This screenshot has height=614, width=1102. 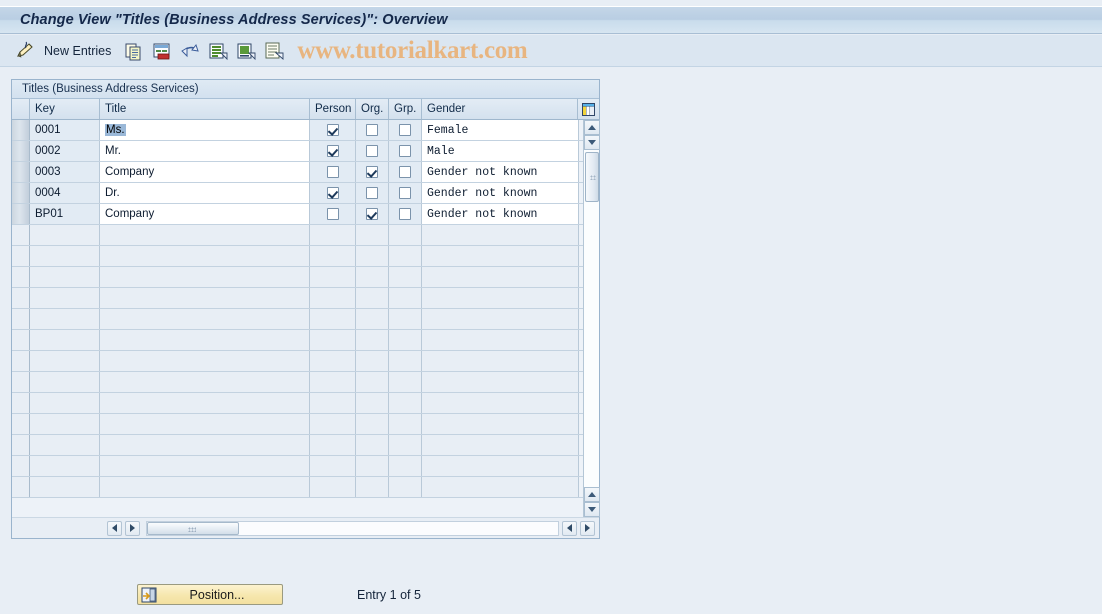 What do you see at coordinates (65, 172) in the screenshot?
I see `cell-key: 0003` at bounding box center [65, 172].